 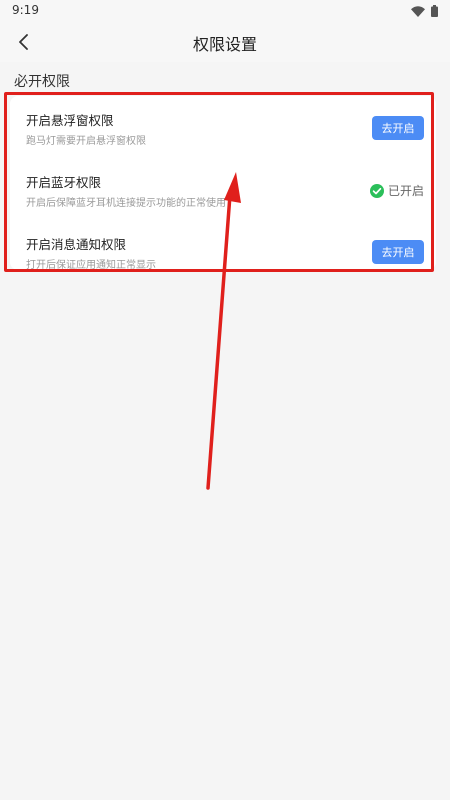 I want to click on enable-notification-button: 去开启, so click(x=398, y=252).